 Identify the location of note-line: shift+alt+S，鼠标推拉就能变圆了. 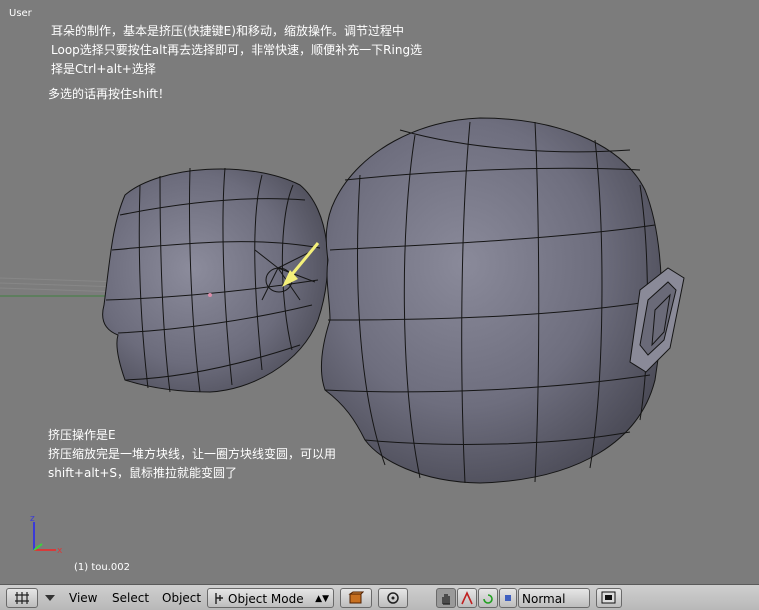
(143, 473).